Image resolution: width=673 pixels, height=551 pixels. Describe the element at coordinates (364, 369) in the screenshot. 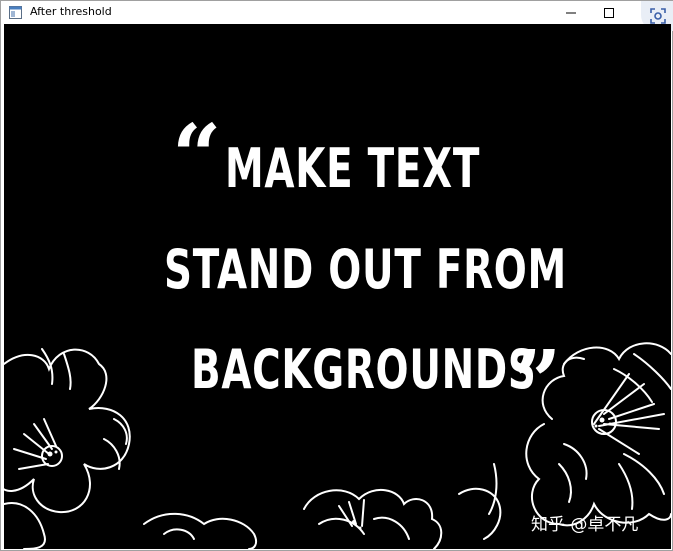

I see `quote-line-3: BACKGROUNDS` at that location.